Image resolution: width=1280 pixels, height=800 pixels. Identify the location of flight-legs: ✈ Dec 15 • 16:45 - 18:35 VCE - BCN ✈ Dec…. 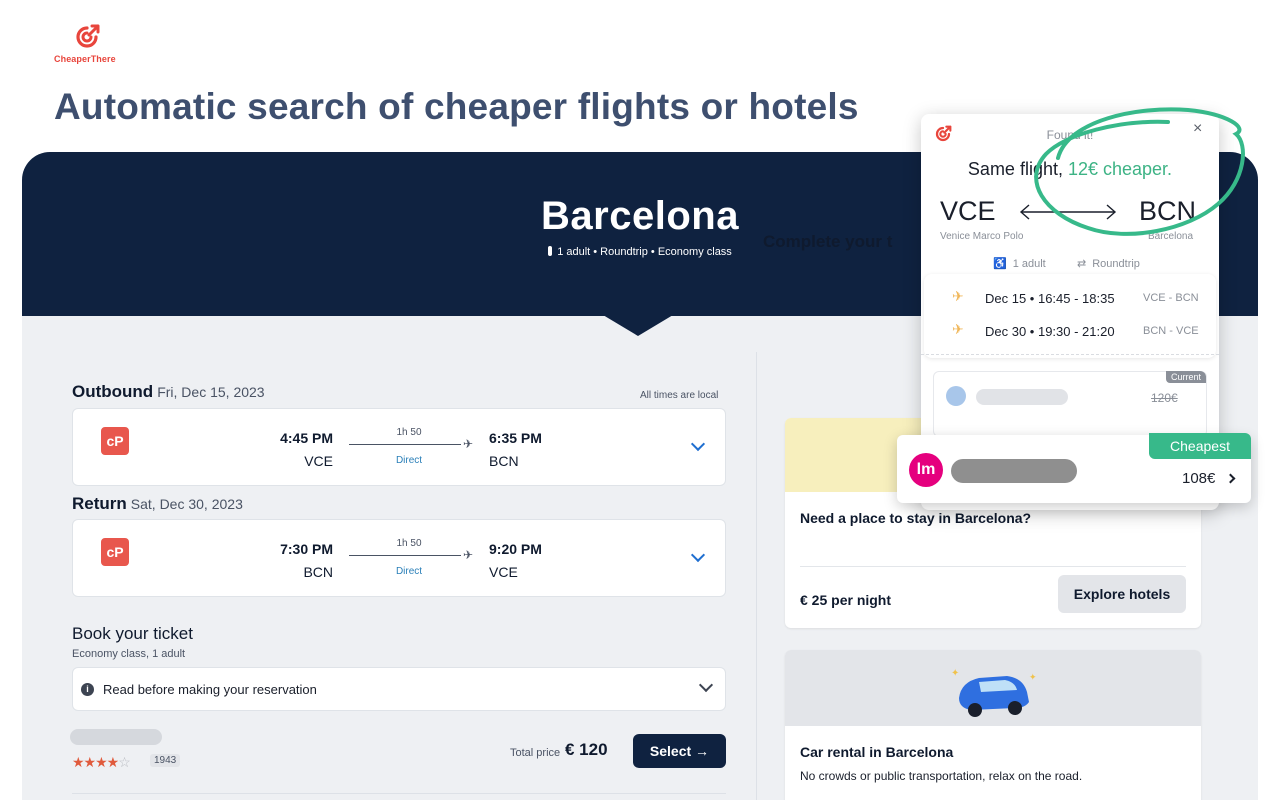
(1070, 316).